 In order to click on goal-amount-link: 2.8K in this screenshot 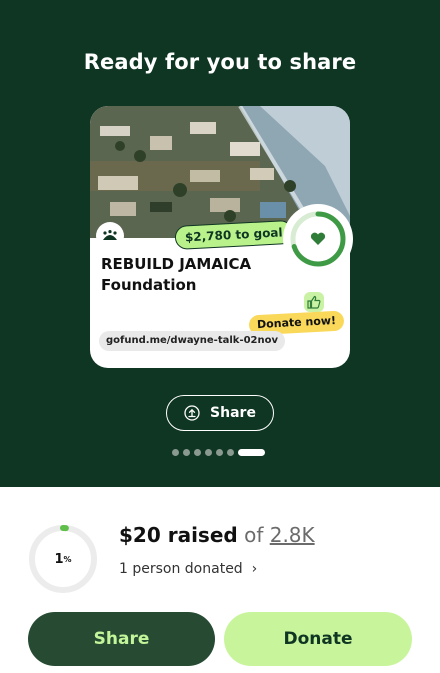, I will do `click(292, 535)`.